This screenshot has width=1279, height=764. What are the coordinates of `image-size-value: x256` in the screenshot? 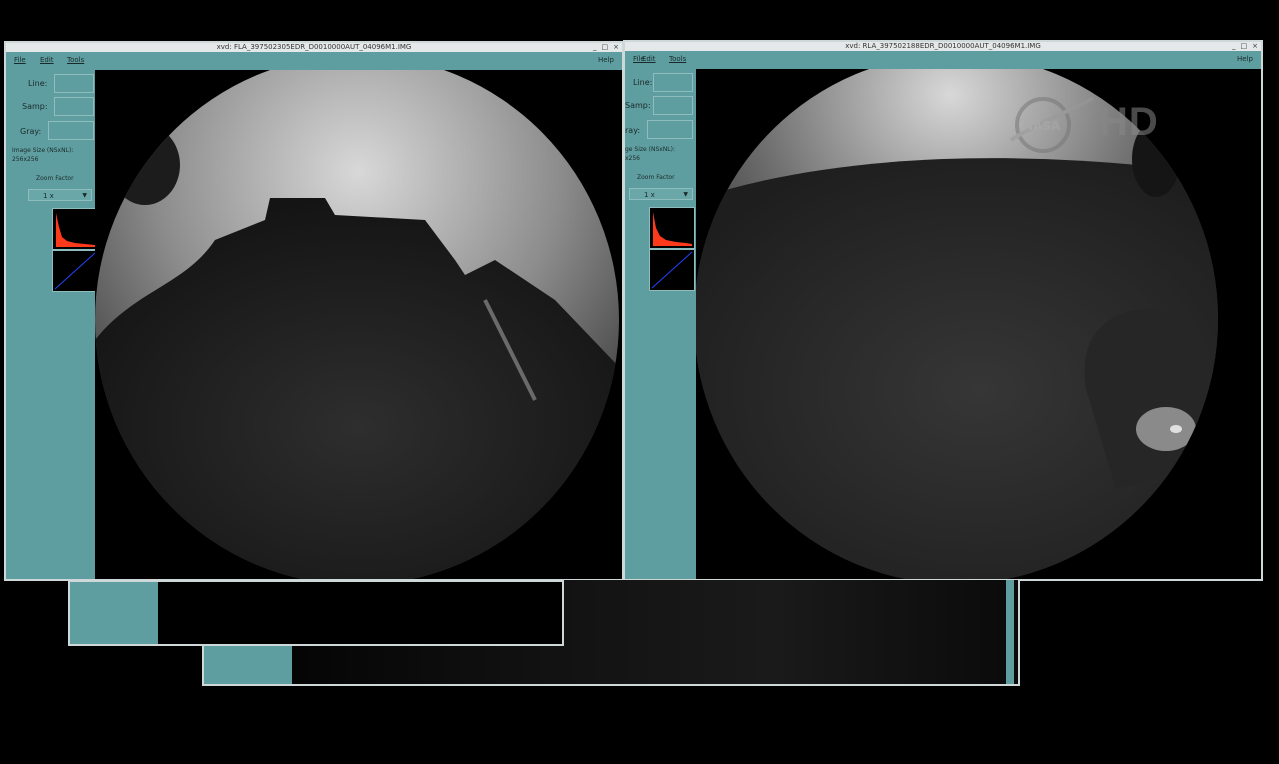 It's located at (633, 158).